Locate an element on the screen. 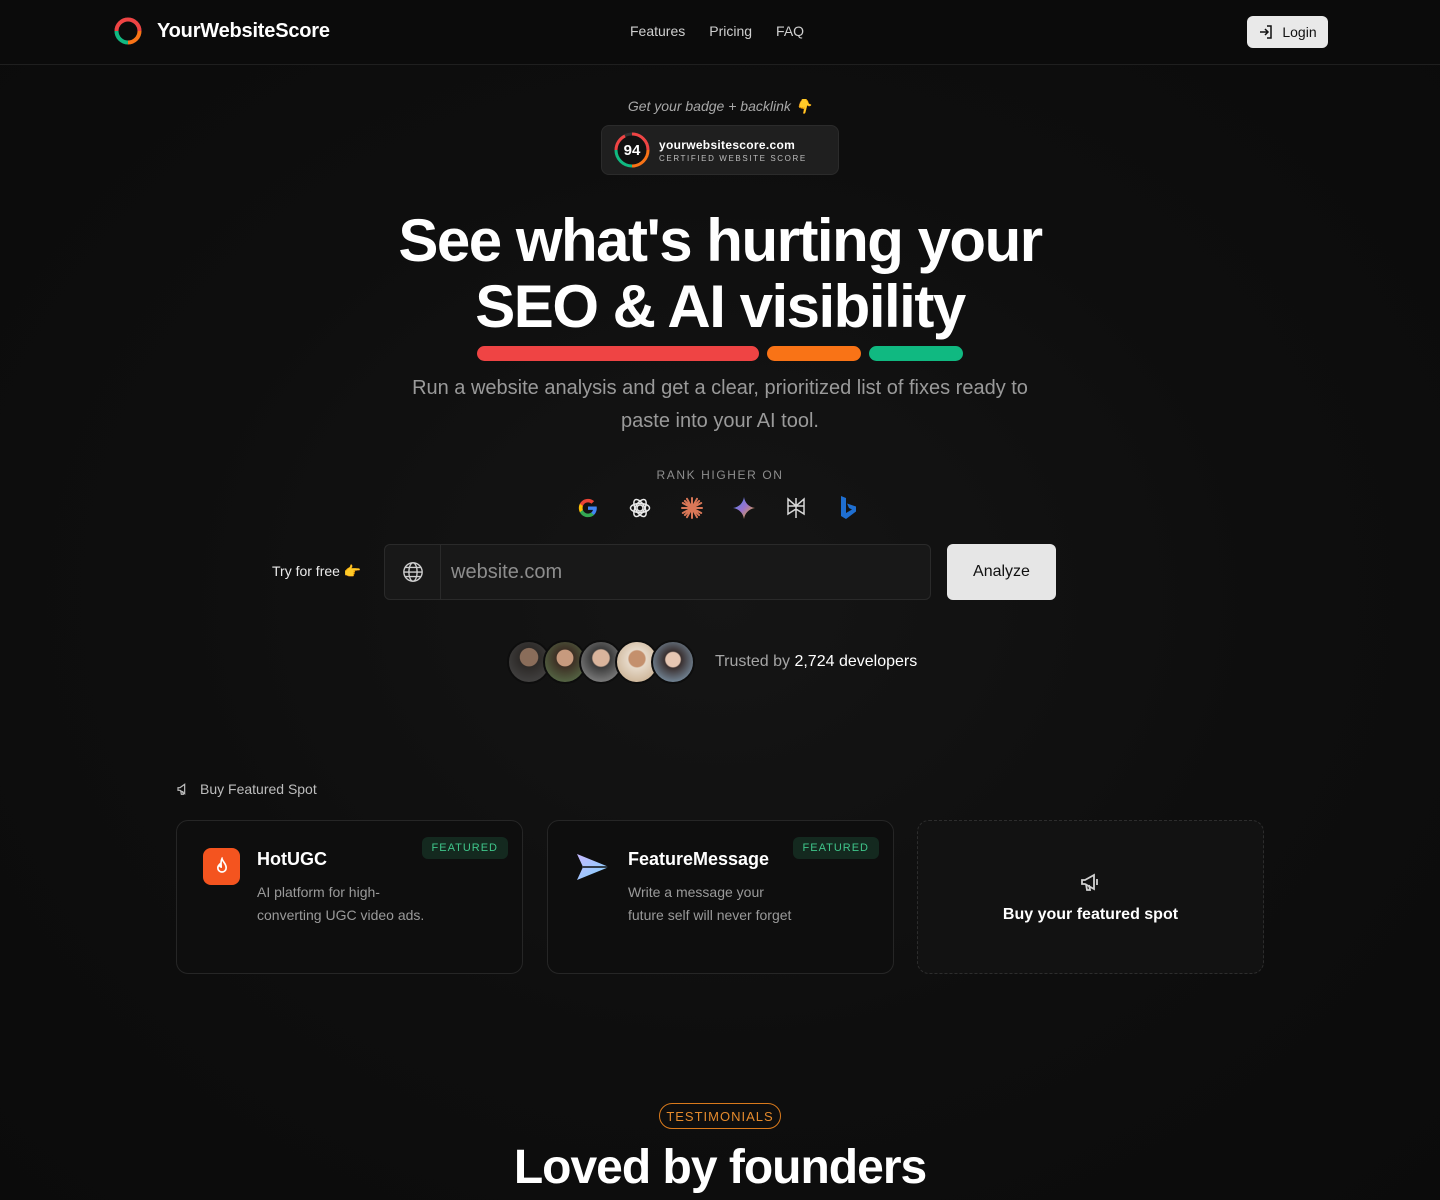 Image resolution: width=1440 pixels, height=1200 pixels. badge-caption: Get your badge + backlink 👇 is located at coordinates (720, 106).